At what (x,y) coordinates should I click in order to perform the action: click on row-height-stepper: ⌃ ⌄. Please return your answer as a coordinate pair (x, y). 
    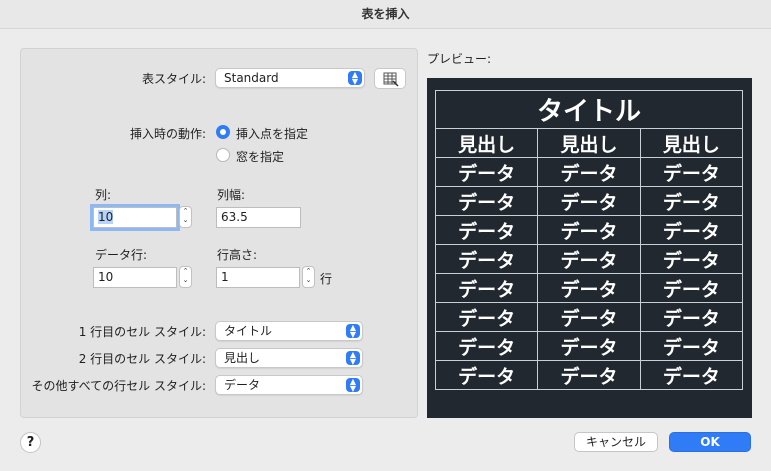
    Looking at the image, I should click on (308, 277).